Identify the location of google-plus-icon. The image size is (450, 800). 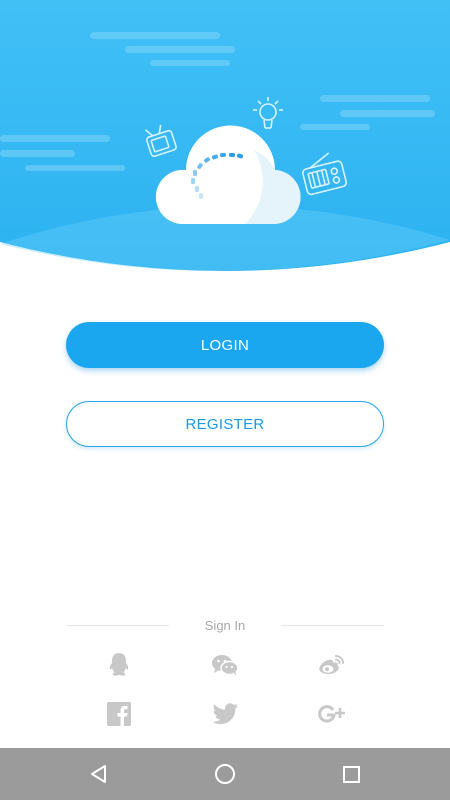
(331, 714).